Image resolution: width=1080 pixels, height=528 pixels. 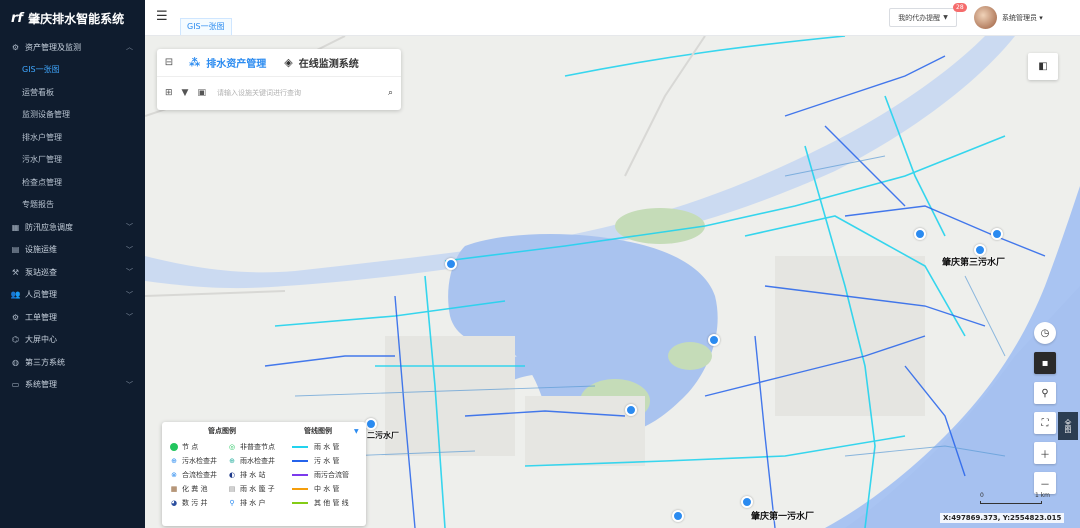 I want to click on panel-search-row: ⊞ ▼ ▣ 请输入设施关键词进行查询 ⌕, so click(x=279, y=93).